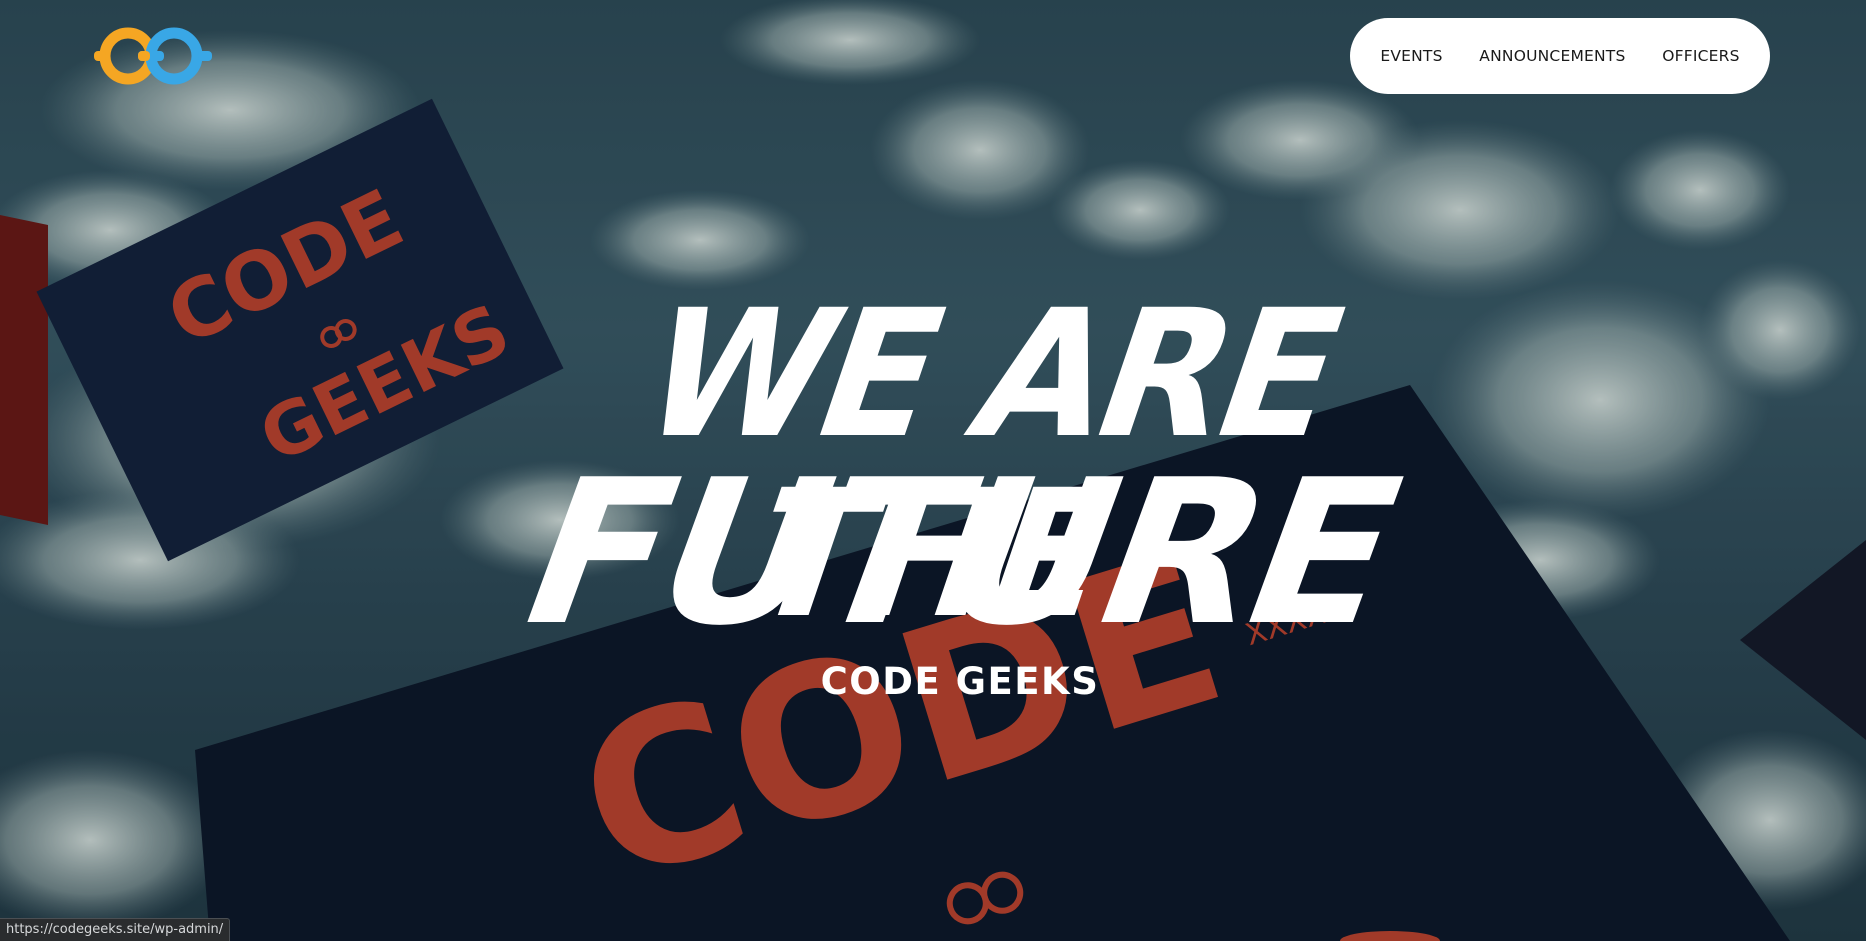 This screenshot has height=941, width=1866. I want to click on hero-subtitle: CODE GEEKS, so click(960, 681).